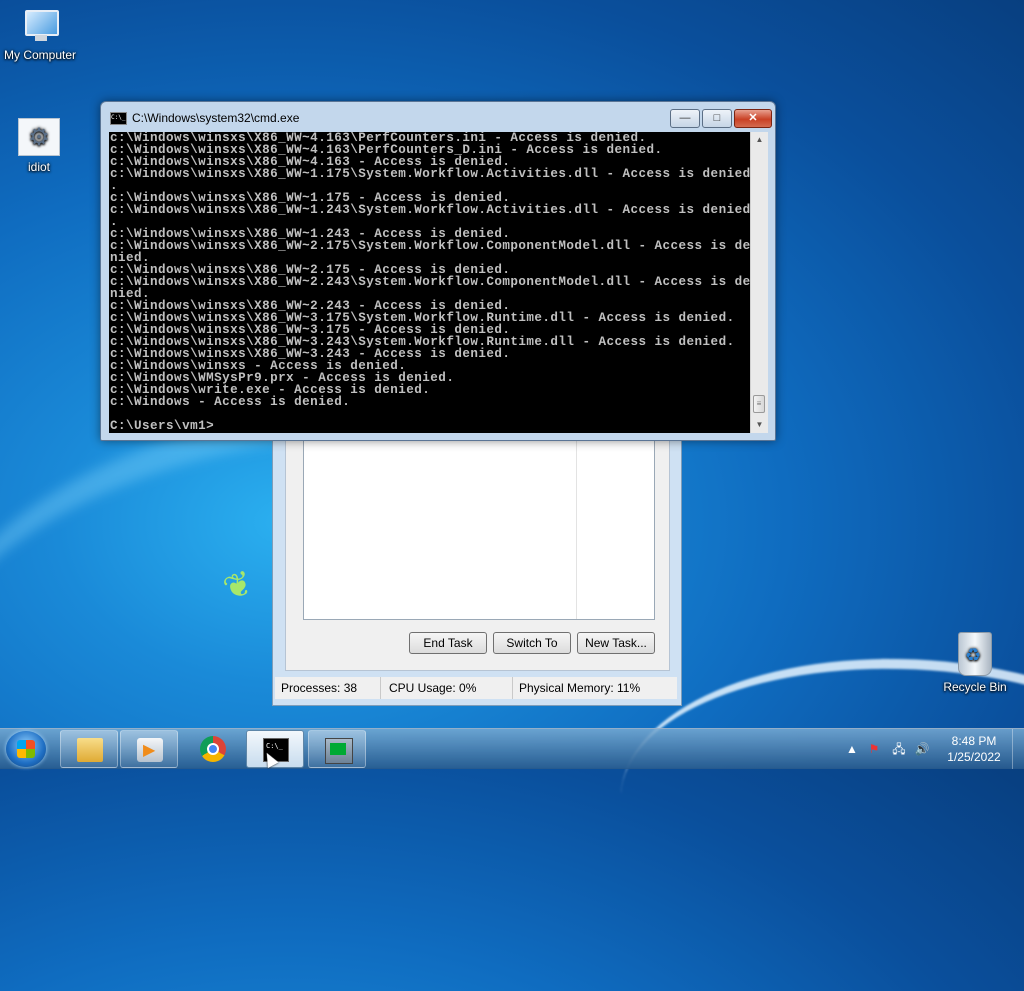 This screenshot has height=991, width=1024. Describe the element at coordinates (759, 140) in the screenshot. I see `scroll-up-arrow-icon: ▲` at that location.